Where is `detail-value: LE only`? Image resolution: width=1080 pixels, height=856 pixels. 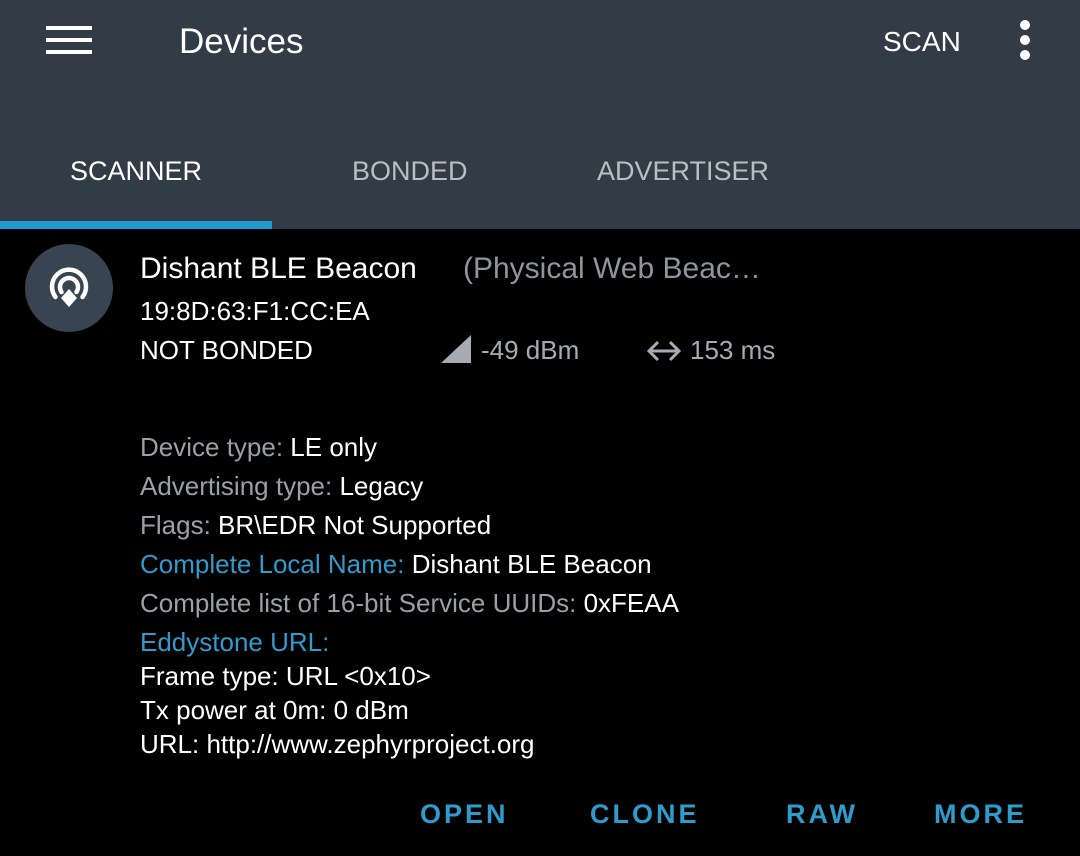
detail-value: LE only is located at coordinates (334, 447).